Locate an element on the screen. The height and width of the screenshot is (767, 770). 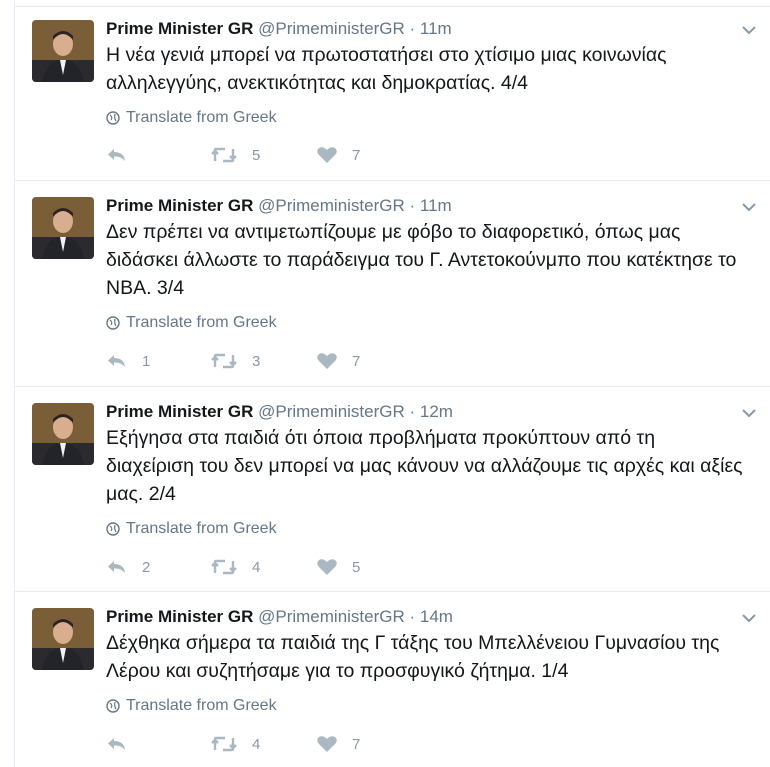
reply-button: 1 is located at coordinates (128, 361).